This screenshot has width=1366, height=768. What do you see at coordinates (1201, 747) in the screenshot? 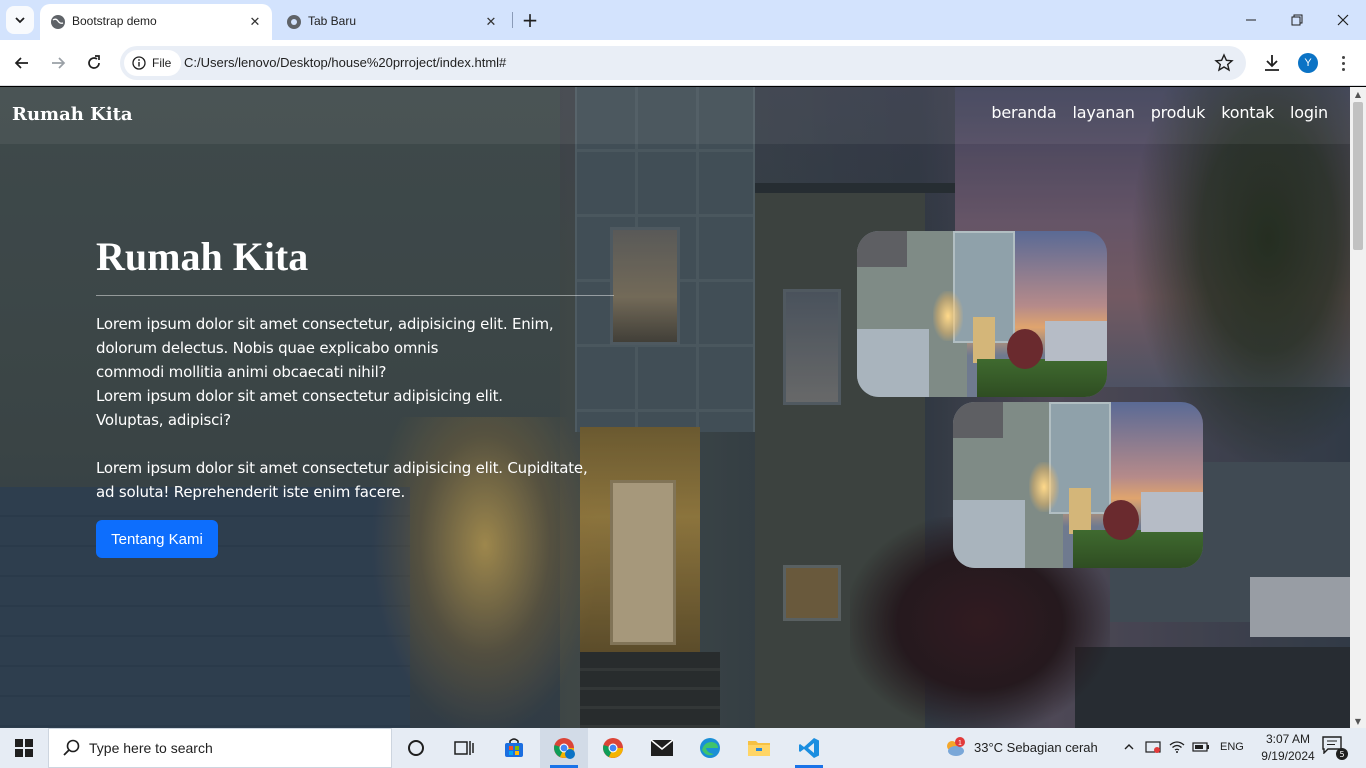
I see `battery-icon` at bounding box center [1201, 747].